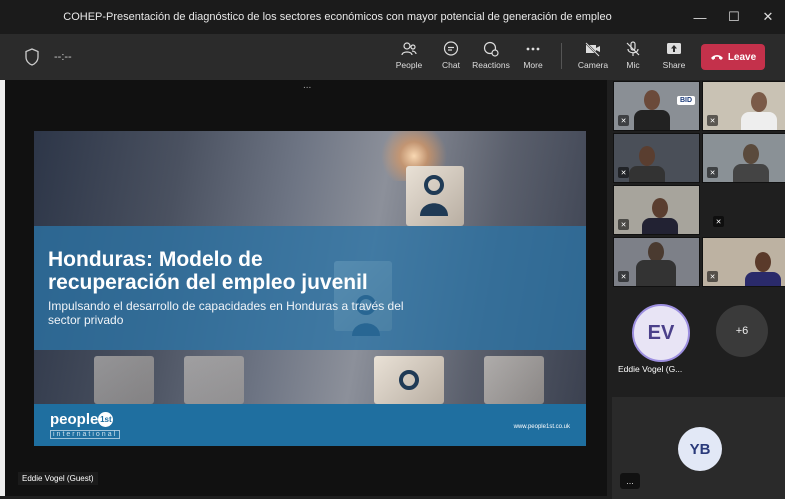 The image size is (785, 499). I want to click on bid-logo: BID, so click(685, 100).